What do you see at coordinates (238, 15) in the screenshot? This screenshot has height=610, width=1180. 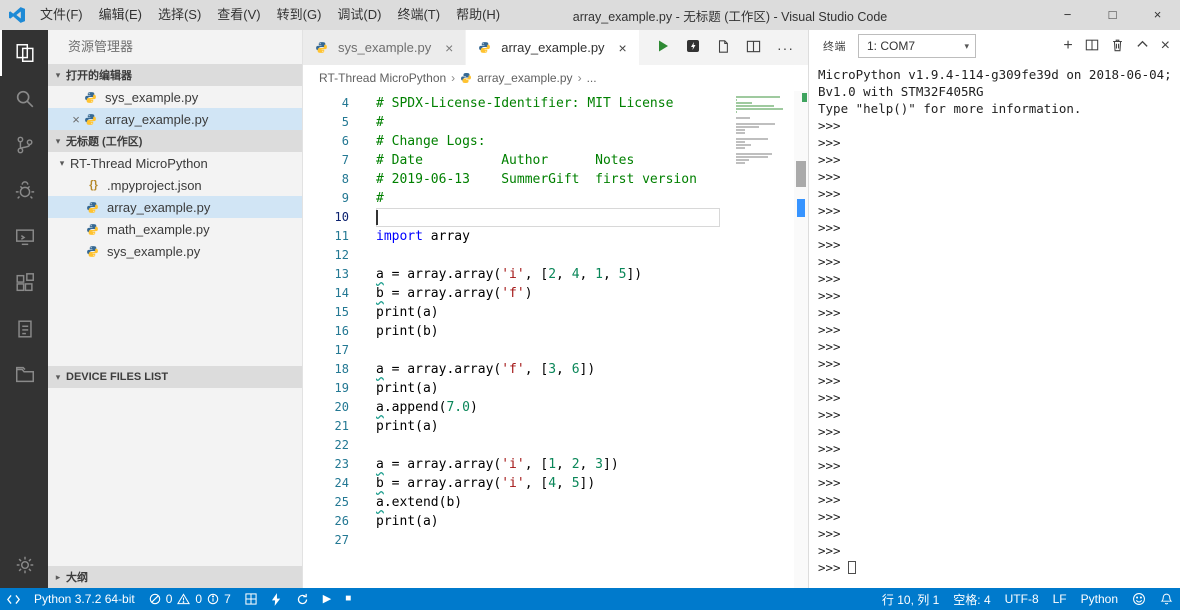 I see `menu-item: 查看(V)` at bounding box center [238, 15].